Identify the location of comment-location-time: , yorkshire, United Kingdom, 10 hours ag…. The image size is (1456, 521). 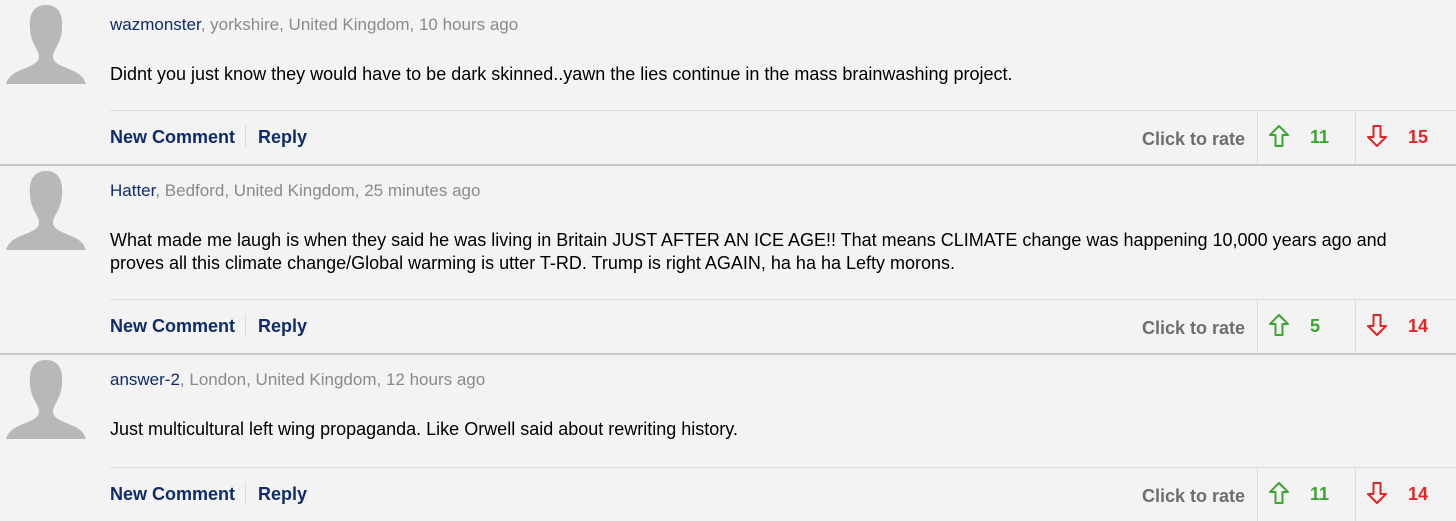
(359, 24).